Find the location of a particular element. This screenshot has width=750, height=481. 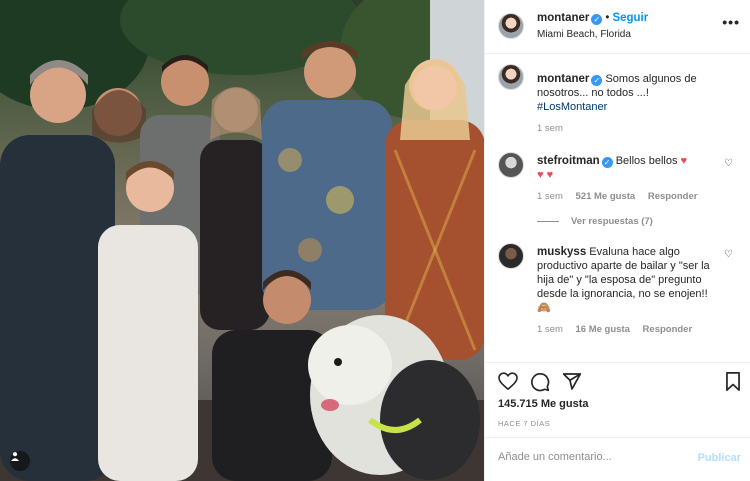

more-options-icon: ••• is located at coordinates (731, 22).